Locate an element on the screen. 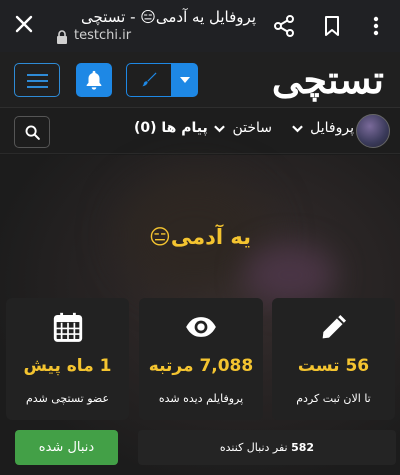  notifications-button is located at coordinates (94, 80).